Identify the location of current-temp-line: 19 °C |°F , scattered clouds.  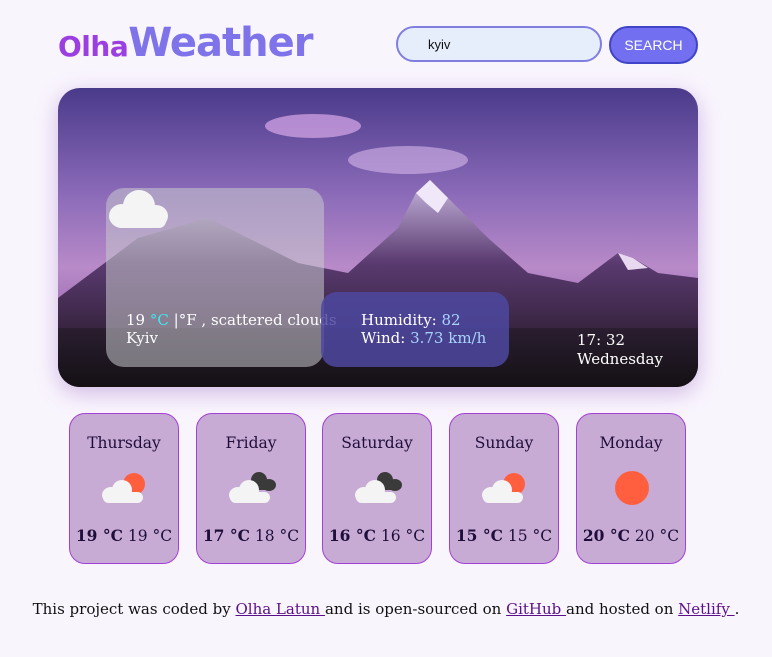
(231, 320).